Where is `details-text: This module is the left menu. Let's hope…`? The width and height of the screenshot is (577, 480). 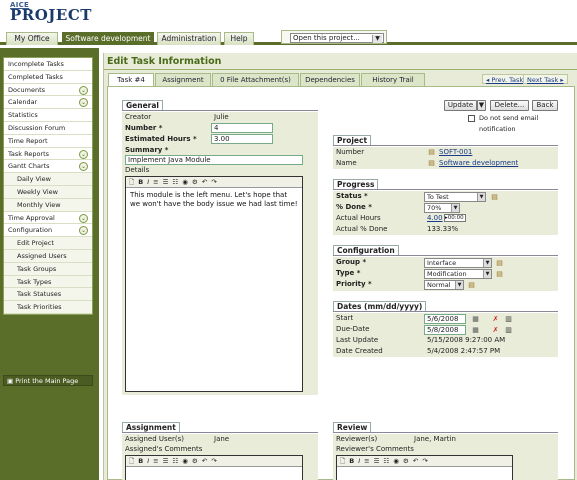 details-text: This module is the left menu. Let's hope… is located at coordinates (214, 200).